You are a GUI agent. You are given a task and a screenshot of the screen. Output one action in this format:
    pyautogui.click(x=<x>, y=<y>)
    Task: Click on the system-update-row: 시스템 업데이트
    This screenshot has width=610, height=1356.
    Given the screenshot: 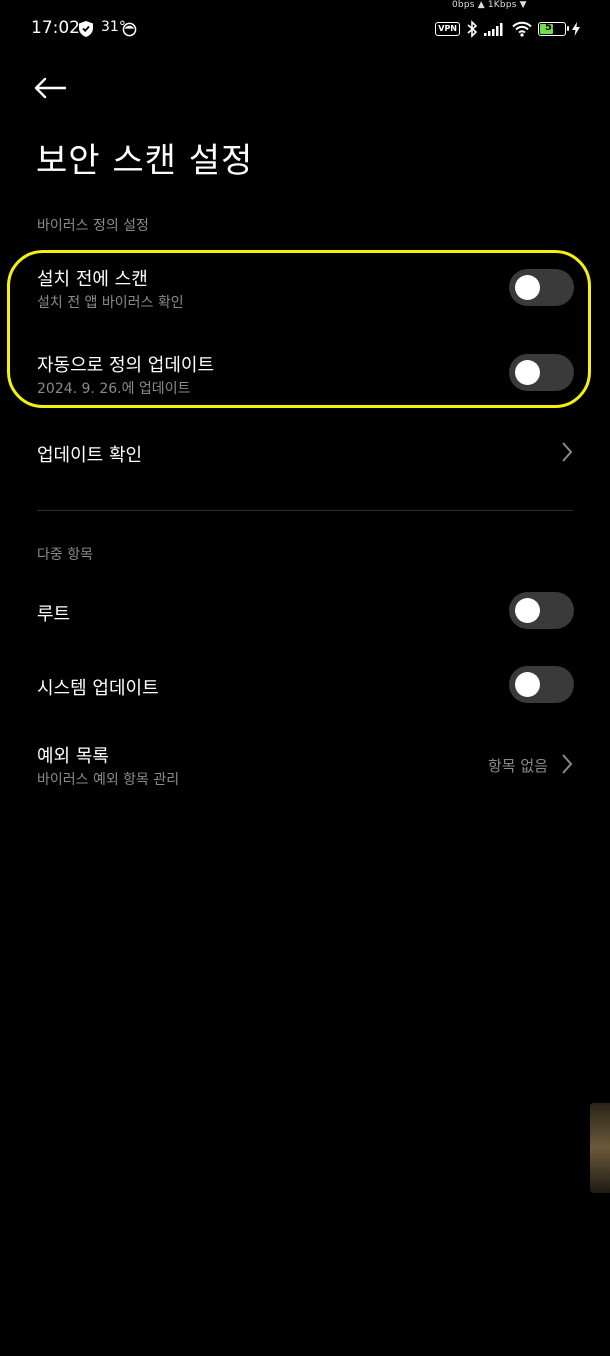 What is the action you would take?
    pyautogui.click(x=305, y=686)
    